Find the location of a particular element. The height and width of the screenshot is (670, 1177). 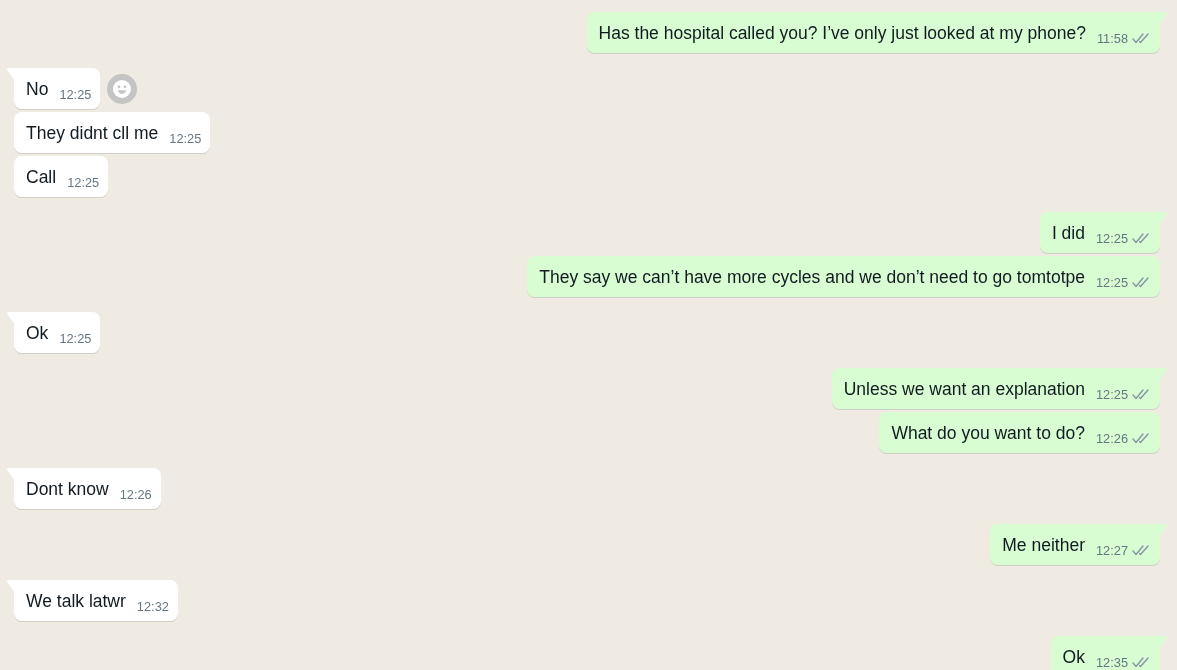

message-text: They say we can’t have more cycles and we don’t need to go tomtotpe is located at coordinates (812, 277).